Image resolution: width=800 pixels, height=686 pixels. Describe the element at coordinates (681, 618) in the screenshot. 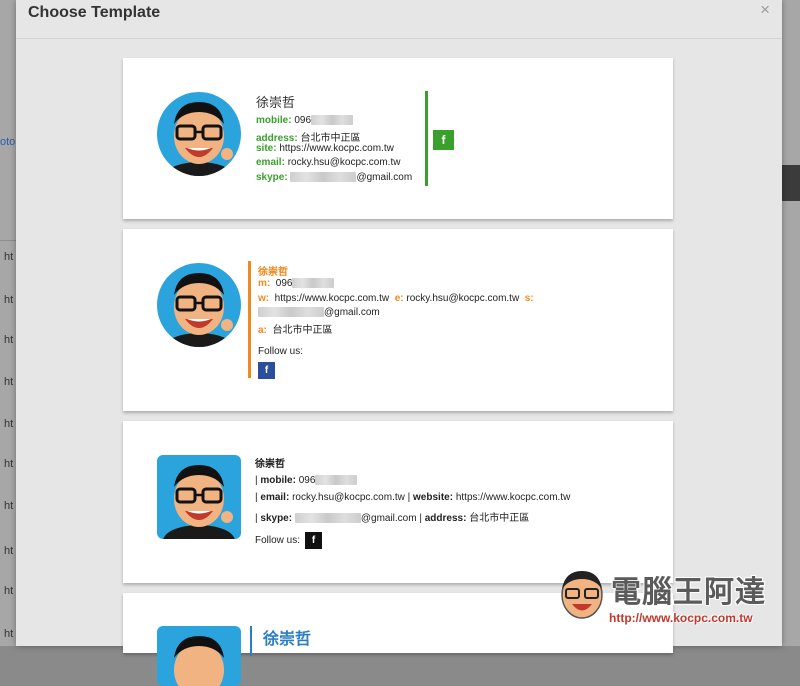

I see `watermark-url: http://www.kocpc.com.tw` at that location.